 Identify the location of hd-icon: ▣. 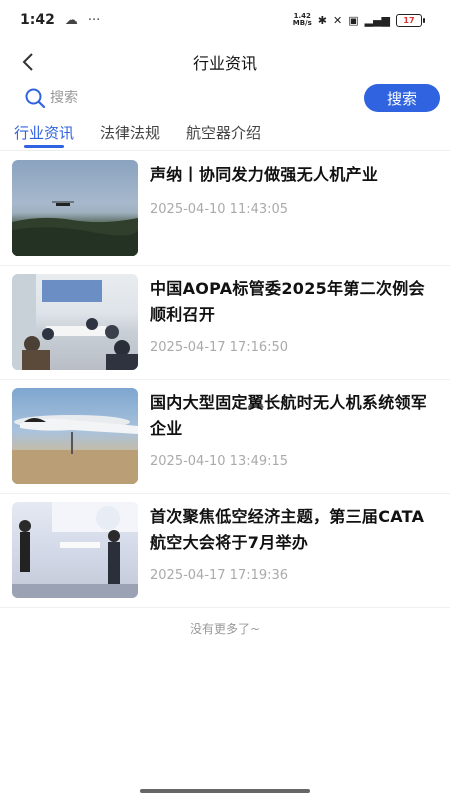
(353, 20).